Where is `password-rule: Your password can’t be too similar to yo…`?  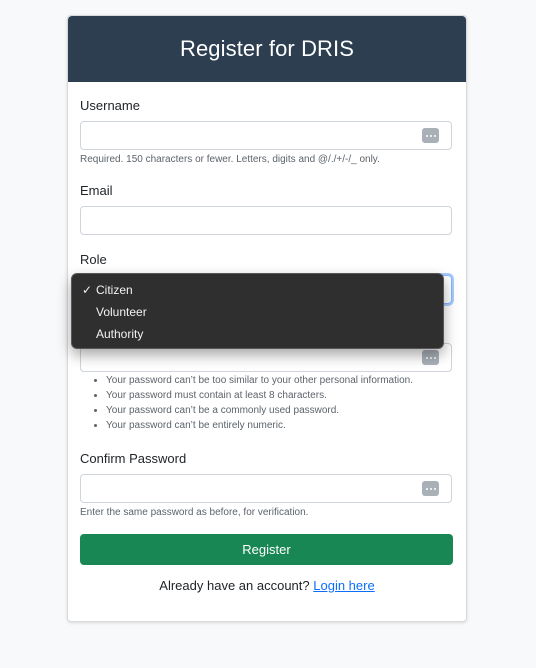
password-rule: Your password can’t be too similar to yo… is located at coordinates (259, 380).